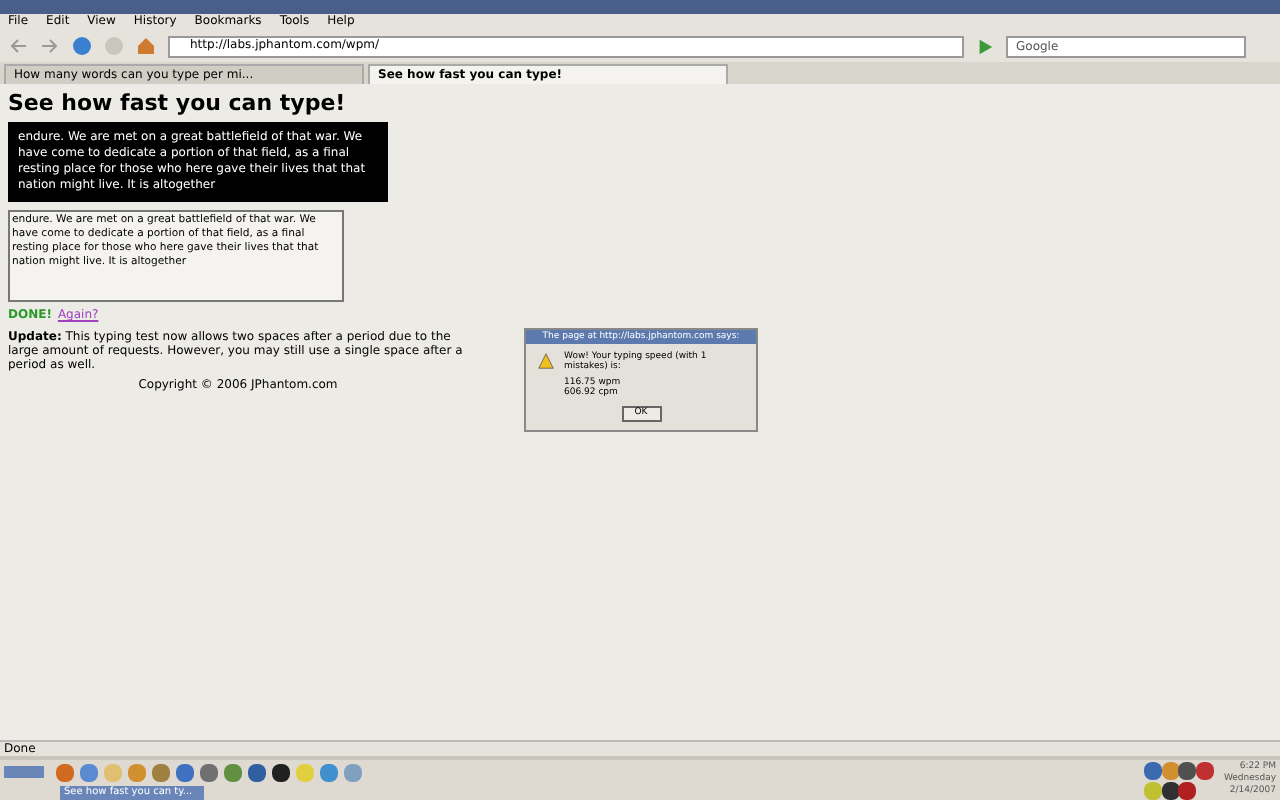  Describe the element at coordinates (546, 361) in the screenshot. I see `warning-icon` at that location.